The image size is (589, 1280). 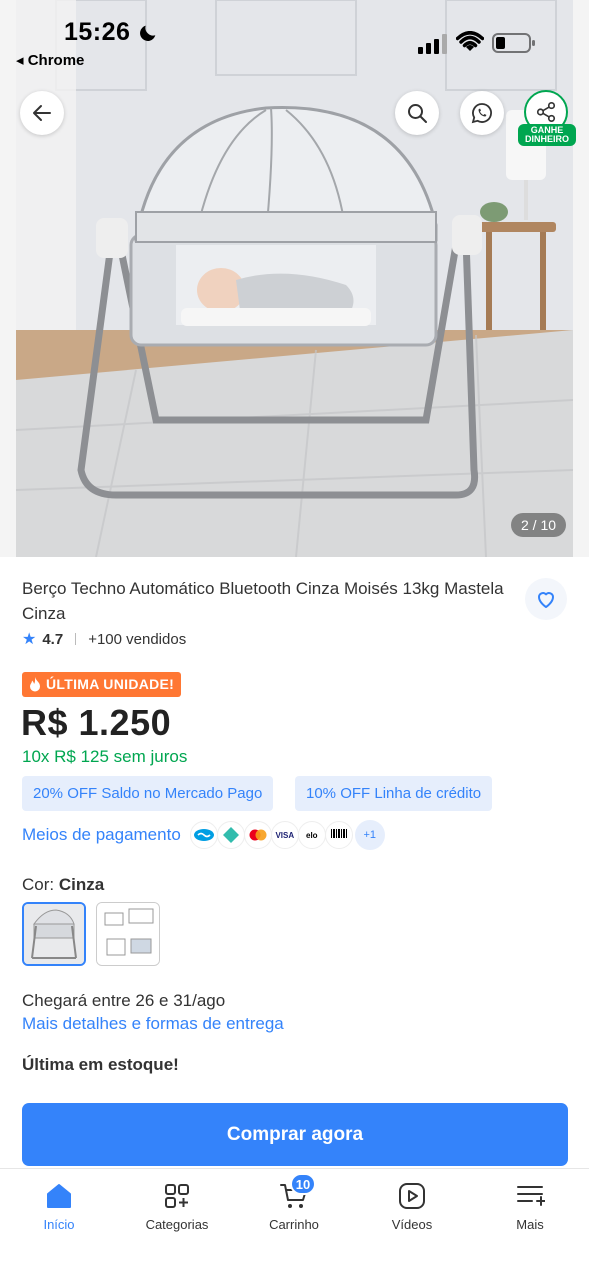 I want to click on color-label: Cor: Cinza, so click(x=63, y=885).